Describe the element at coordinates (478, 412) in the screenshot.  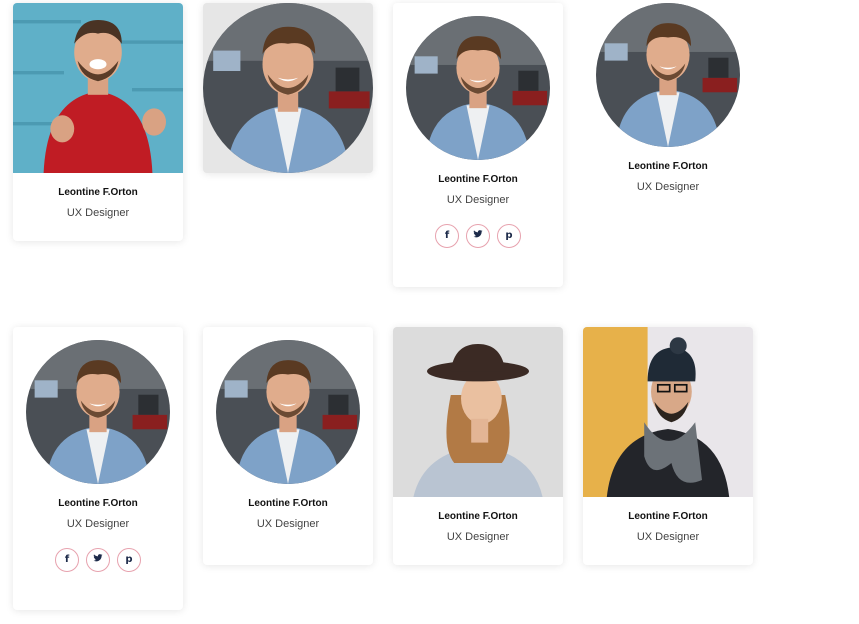
I see `woman-hat-photo` at that location.